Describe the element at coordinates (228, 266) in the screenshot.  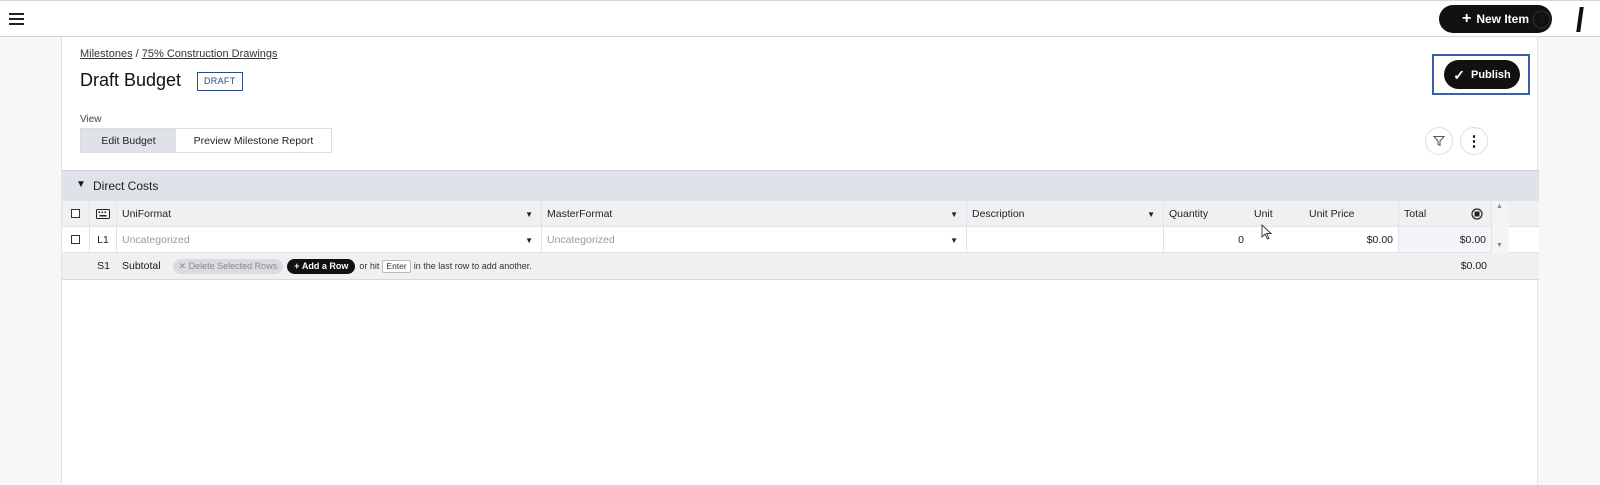
I see `delete-selected-rows-button: ✕ Delete Selected Rows` at that location.